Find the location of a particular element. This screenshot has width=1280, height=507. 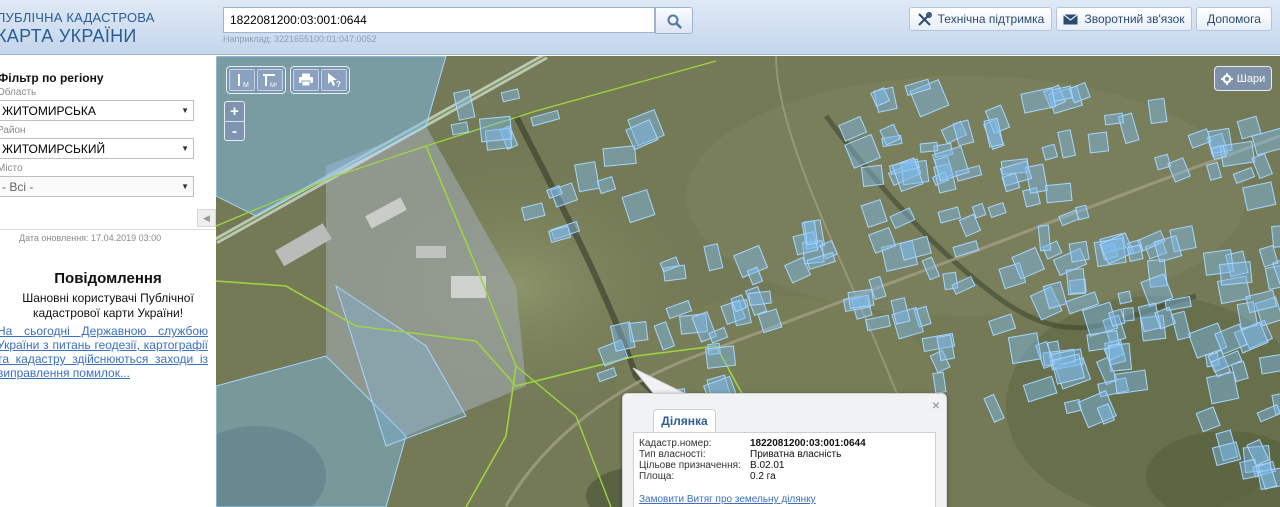

logo-line1: ПУБЛІЧНА КАДАСТРОВА is located at coordinates (77, 17).